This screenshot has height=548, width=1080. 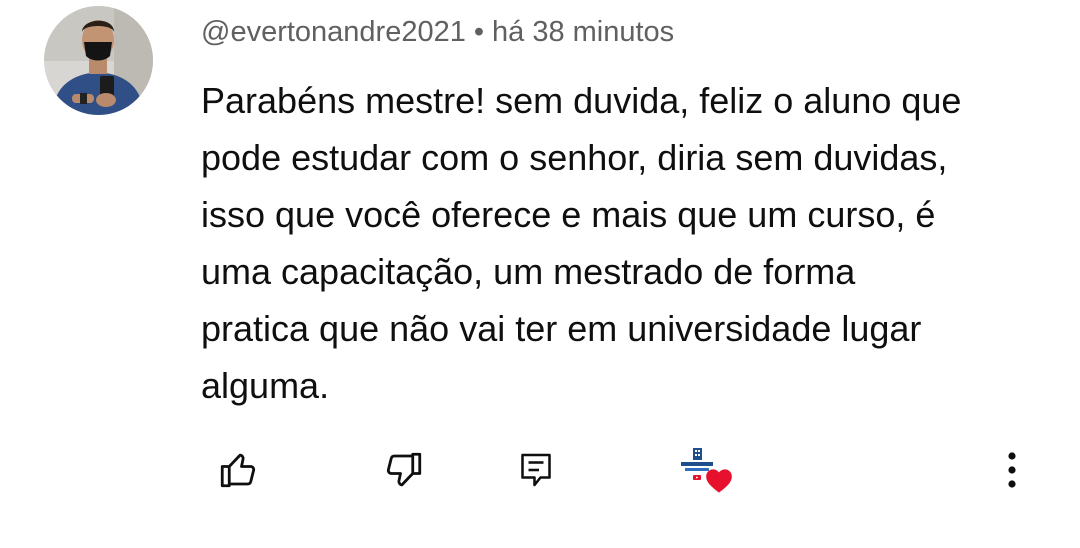 I want to click on comment-time: há 38 minutos, so click(x=583, y=32).